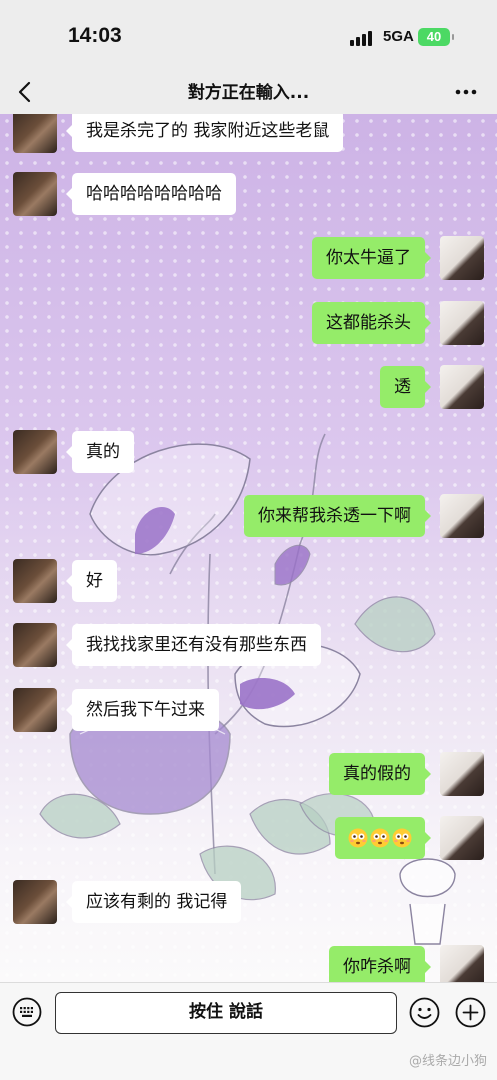  I want to click on message-bubble: 然后我下午过来, so click(142, 710).